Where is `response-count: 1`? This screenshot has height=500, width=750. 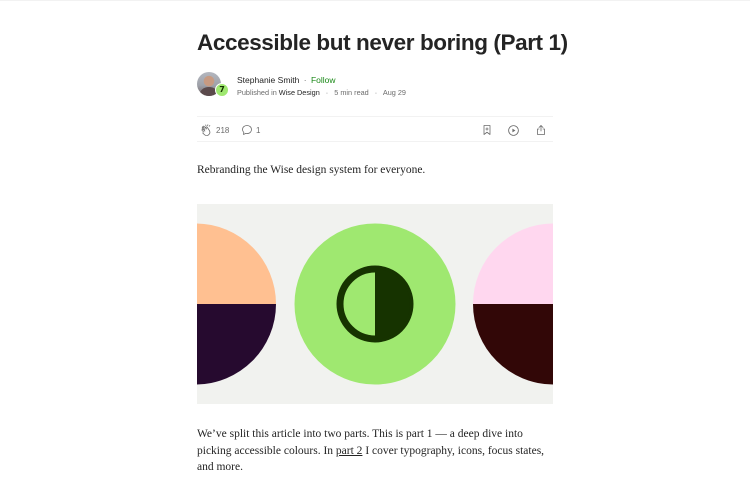 response-count: 1 is located at coordinates (258, 130).